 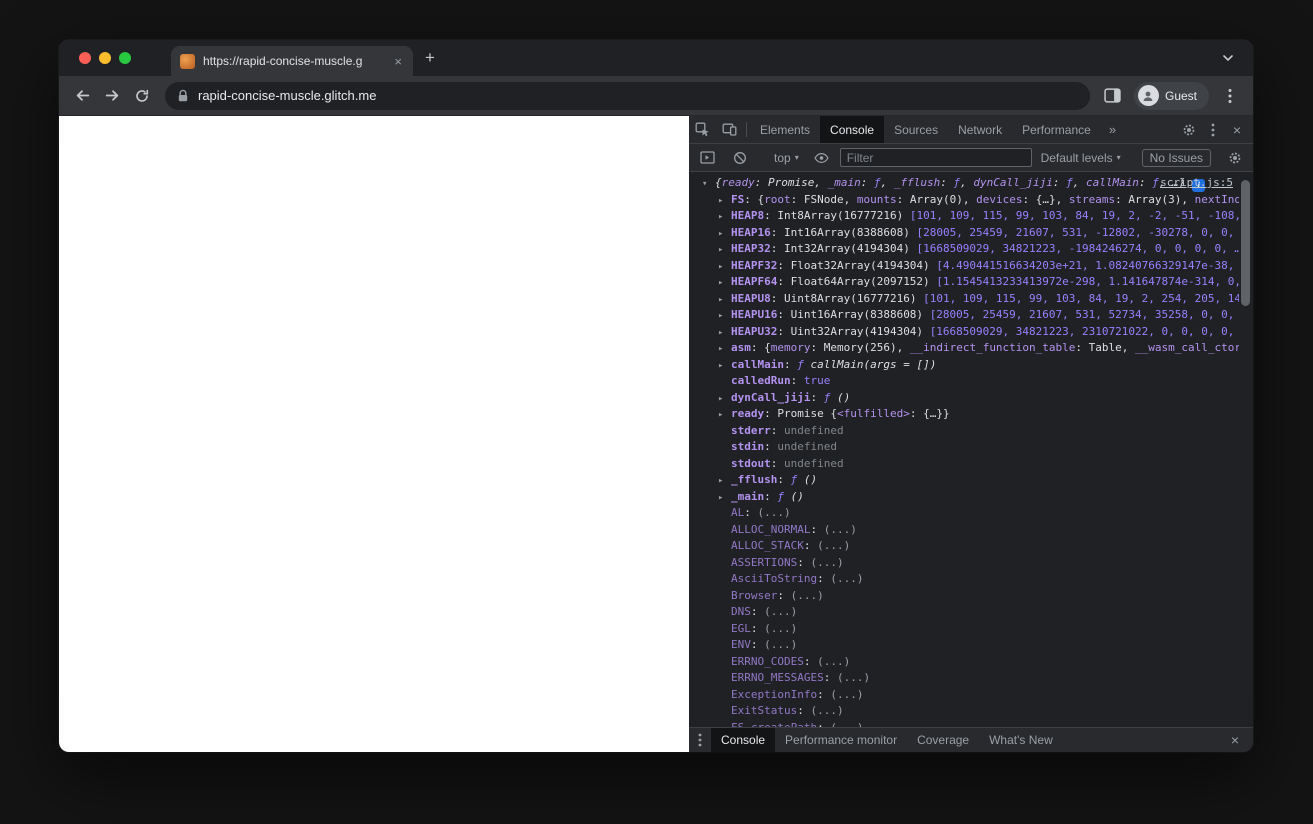 What do you see at coordinates (1113, 96) in the screenshot?
I see `side-panel-icon` at bounding box center [1113, 96].